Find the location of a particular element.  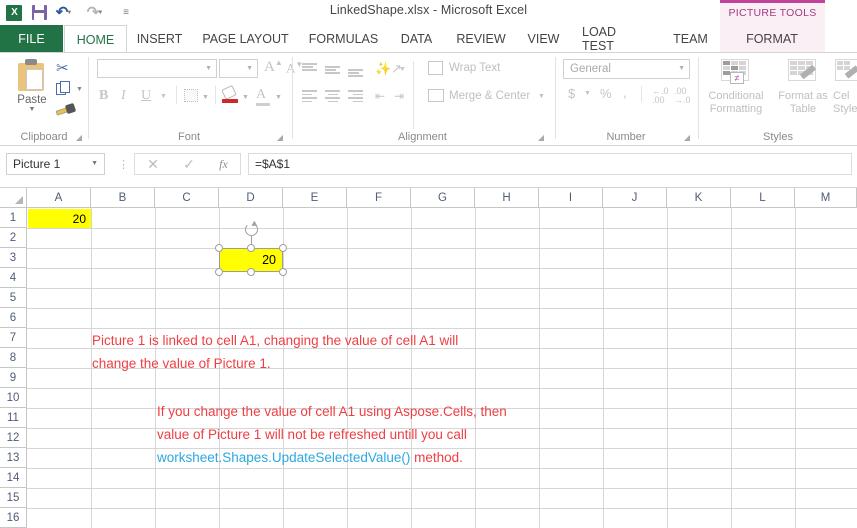

gridline is located at coordinates (442, 308).